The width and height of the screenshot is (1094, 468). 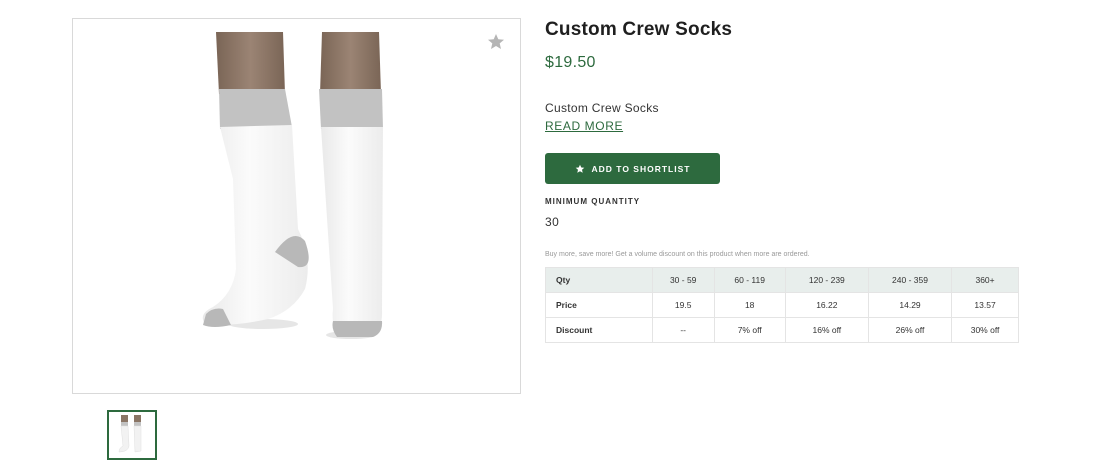 What do you see at coordinates (910, 330) in the screenshot?
I see `table-cell: 26% off` at bounding box center [910, 330].